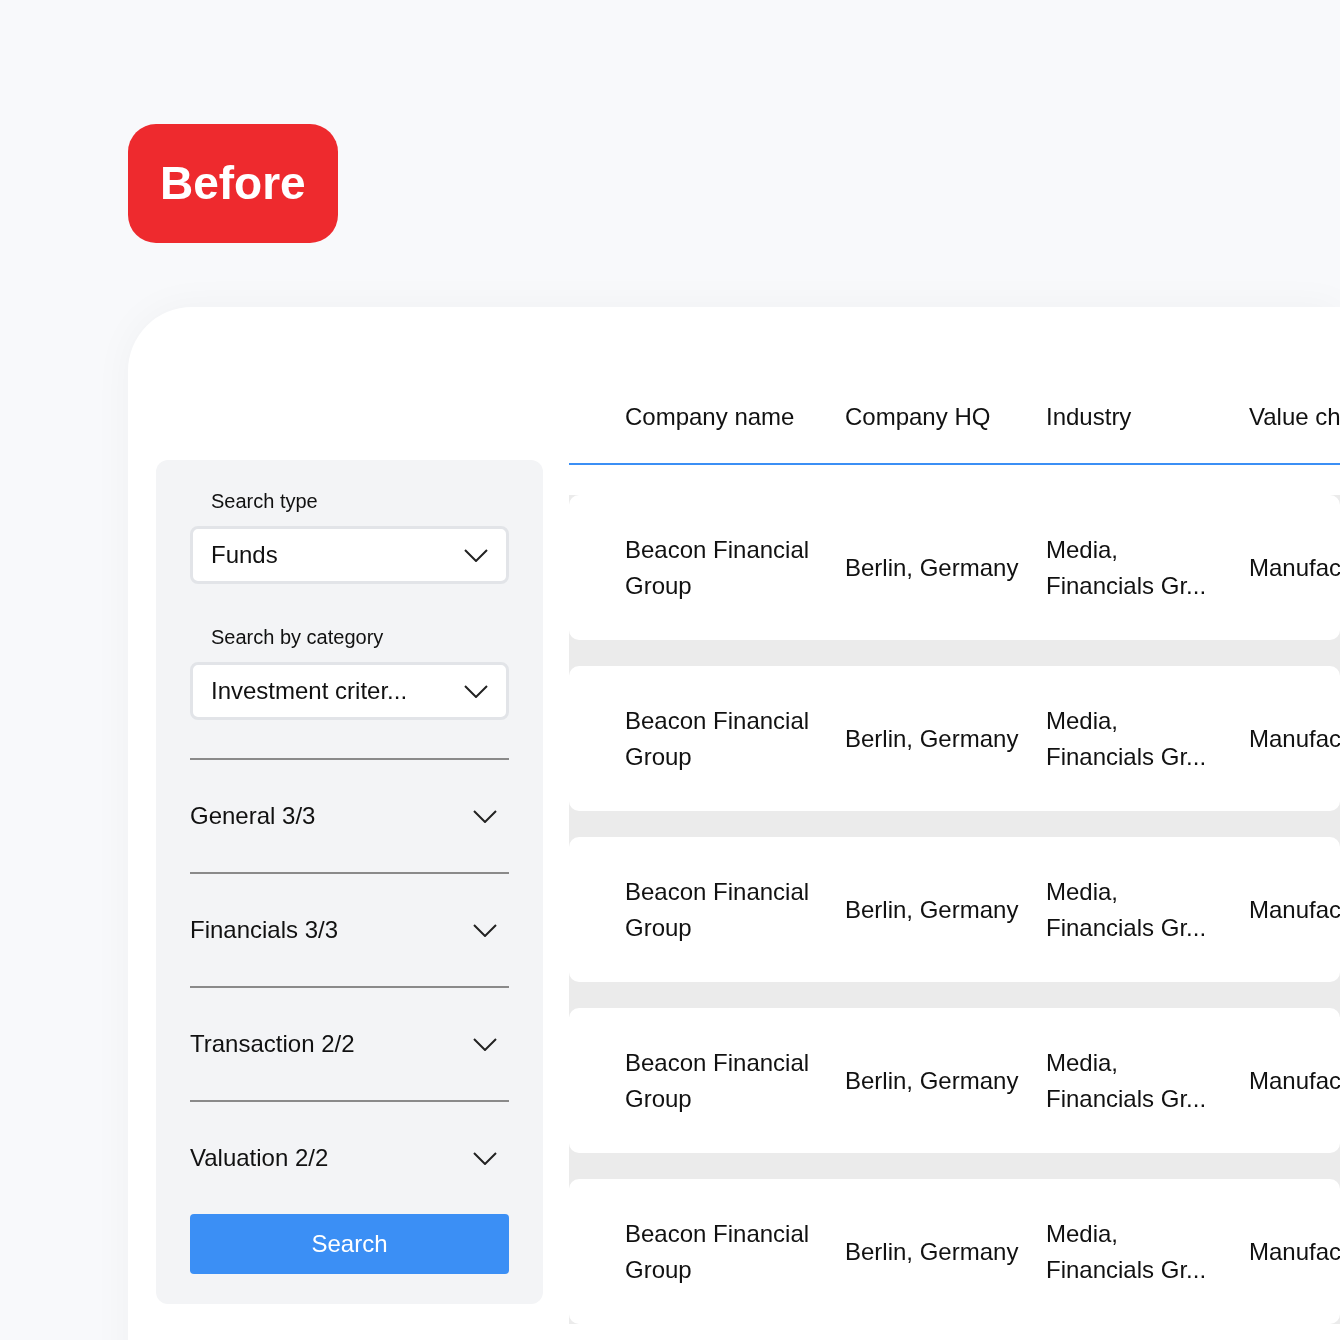 Image resolution: width=1340 pixels, height=1340 pixels. I want to click on before-badge: Before, so click(233, 184).